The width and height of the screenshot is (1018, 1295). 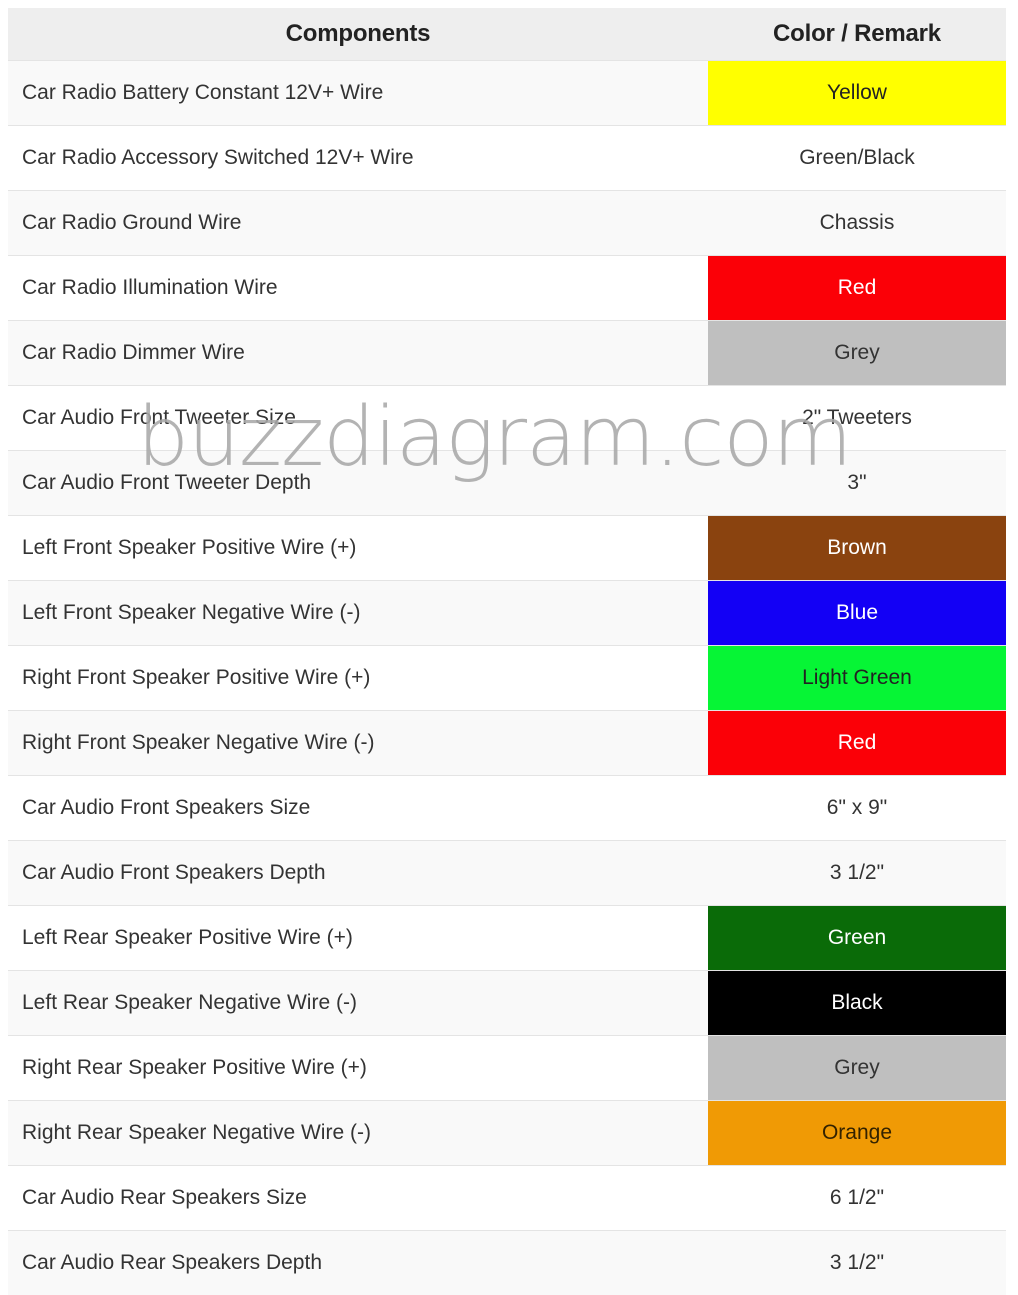 What do you see at coordinates (358, 1198) in the screenshot?
I see `component-cell: Car Audio Rear Speakers Size` at bounding box center [358, 1198].